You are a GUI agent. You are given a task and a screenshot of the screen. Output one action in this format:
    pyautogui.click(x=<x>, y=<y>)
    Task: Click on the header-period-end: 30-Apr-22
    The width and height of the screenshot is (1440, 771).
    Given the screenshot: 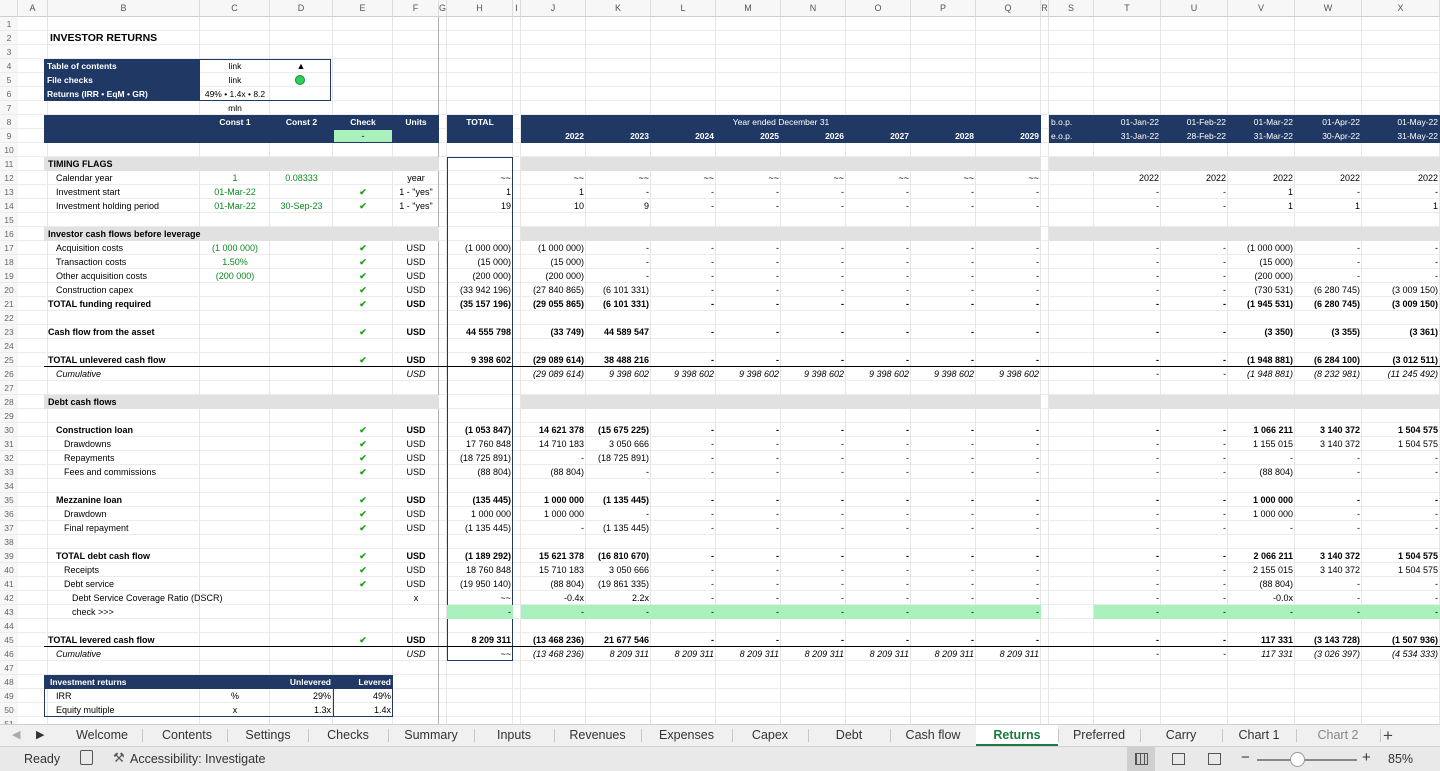 What is the action you would take?
    pyautogui.click(x=1328, y=136)
    